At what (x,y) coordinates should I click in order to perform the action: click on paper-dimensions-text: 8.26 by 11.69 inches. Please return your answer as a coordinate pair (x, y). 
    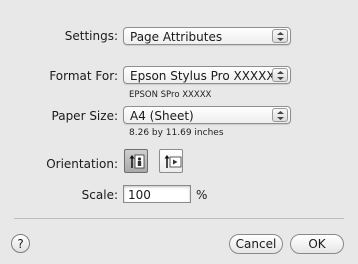
    Looking at the image, I should click on (176, 133).